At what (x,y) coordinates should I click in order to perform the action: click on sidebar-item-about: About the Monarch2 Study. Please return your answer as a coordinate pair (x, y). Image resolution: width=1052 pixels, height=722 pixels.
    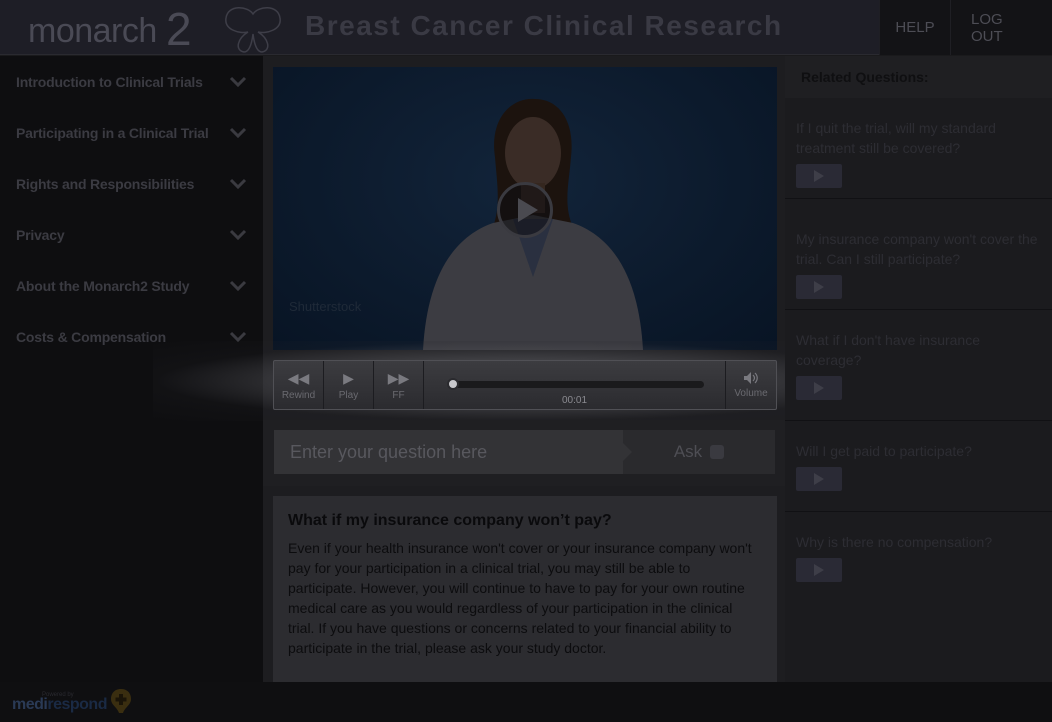
    Looking at the image, I should click on (131, 285).